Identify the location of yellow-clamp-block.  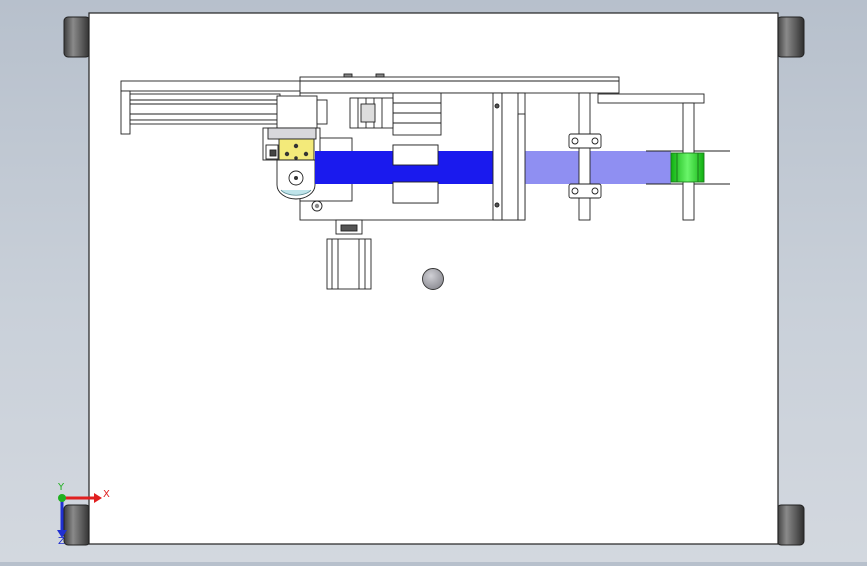
(296, 150).